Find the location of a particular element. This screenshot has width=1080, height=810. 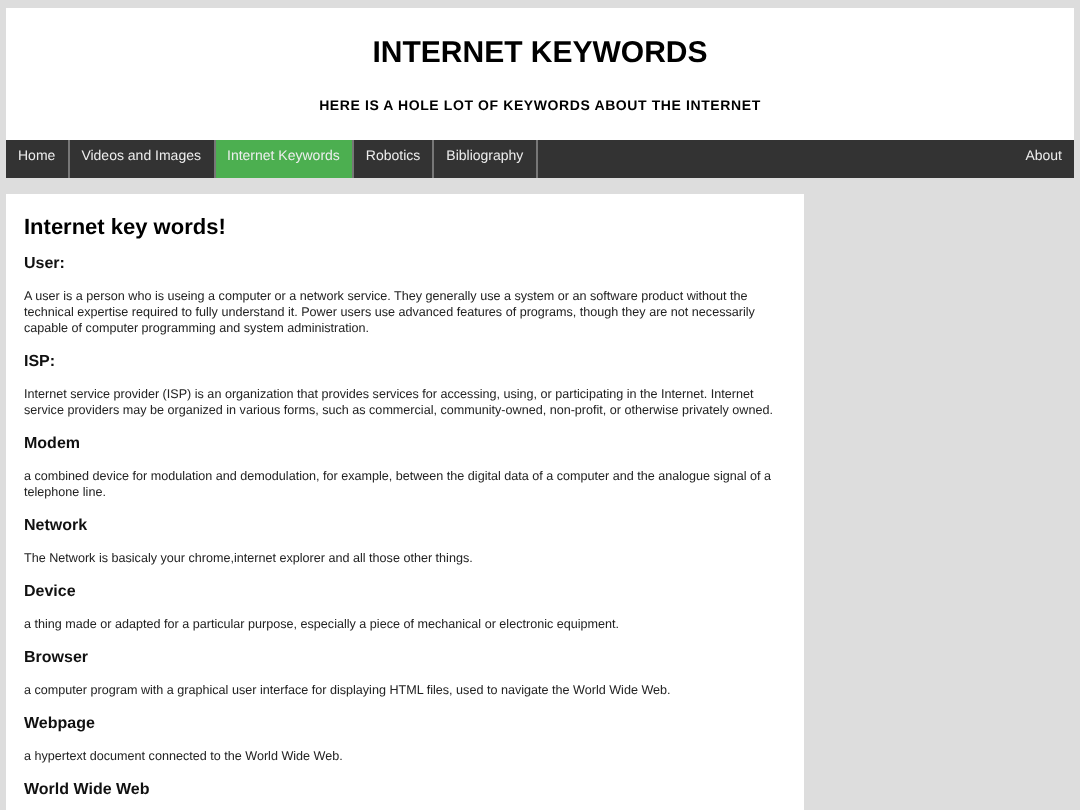

page-heading: Internet key words! is located at coordinates (126, 229).